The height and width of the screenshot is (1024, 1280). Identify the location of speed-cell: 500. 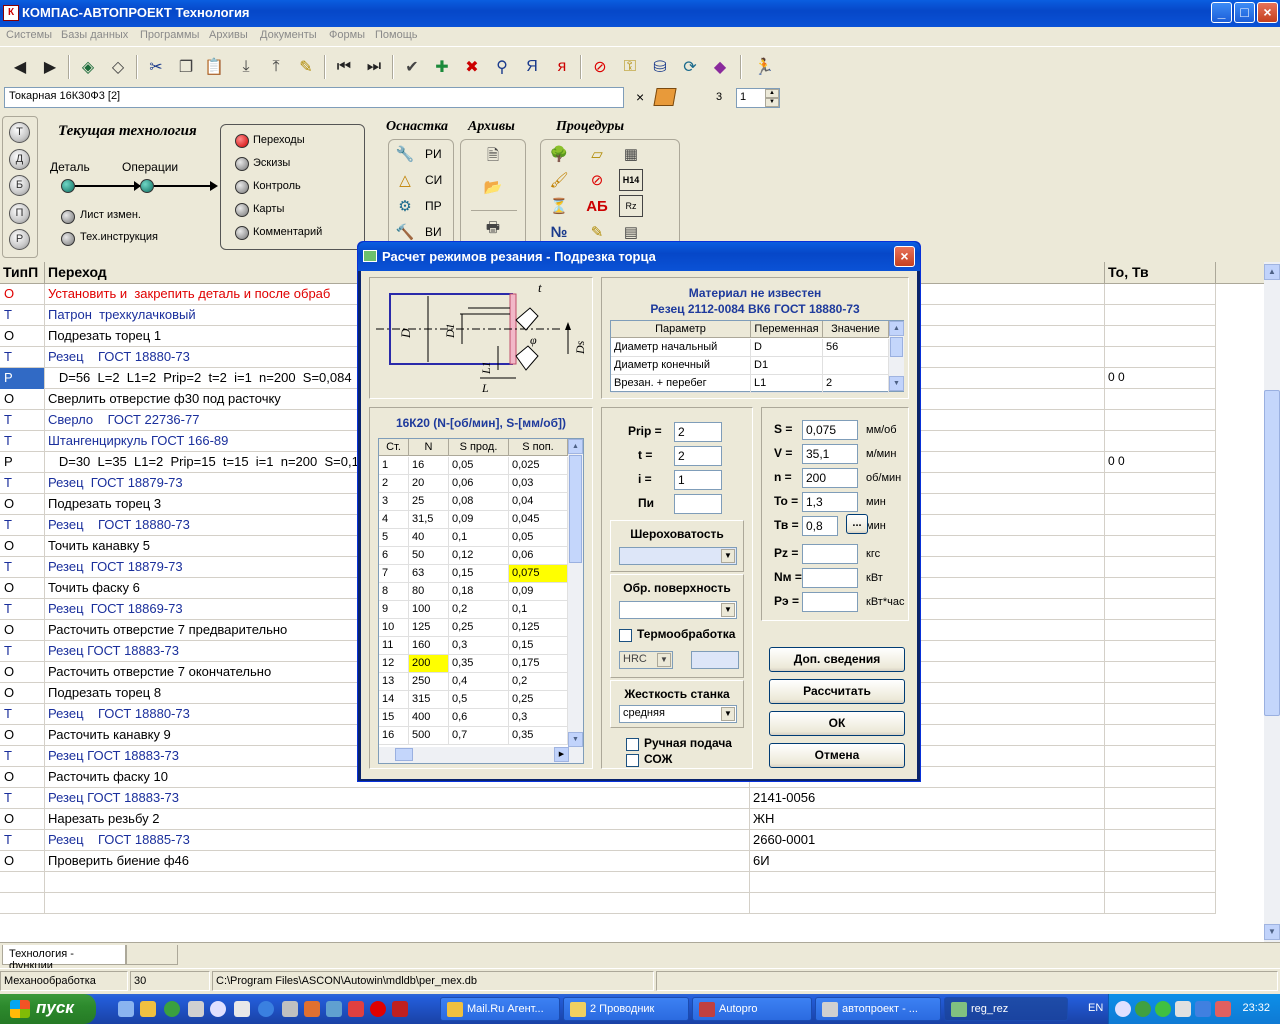
(429, 736).